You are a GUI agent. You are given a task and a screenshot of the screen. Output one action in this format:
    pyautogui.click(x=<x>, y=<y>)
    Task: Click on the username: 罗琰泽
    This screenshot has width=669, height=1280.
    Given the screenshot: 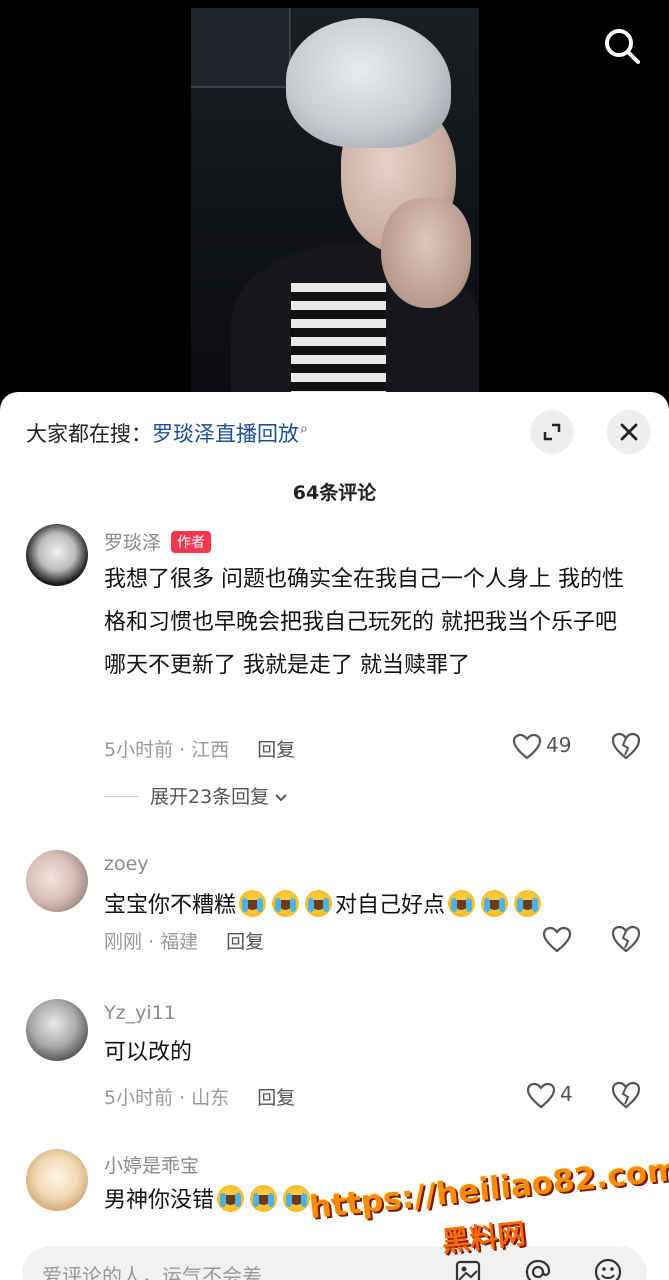 What is the action you would take?
    pyautogui.click(x=132, y=543)
    